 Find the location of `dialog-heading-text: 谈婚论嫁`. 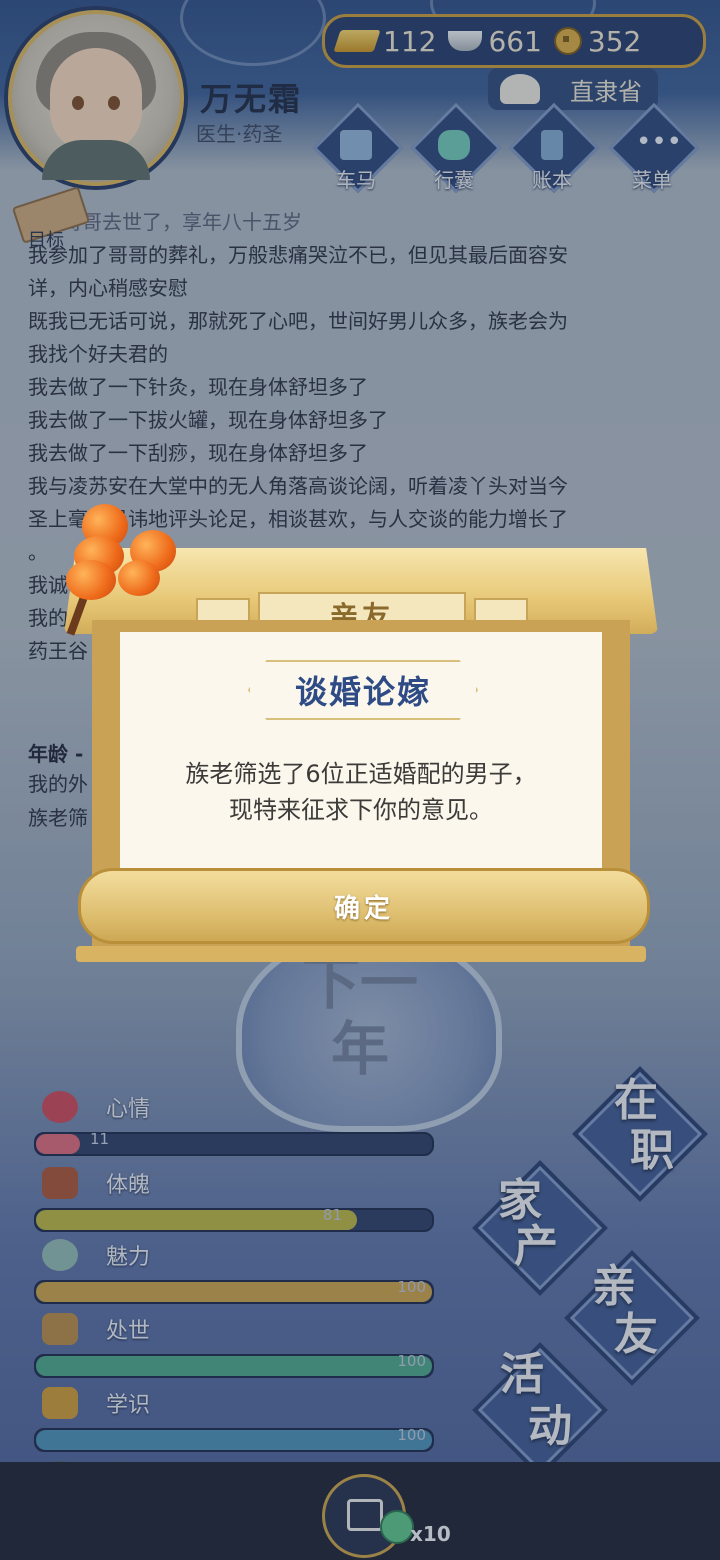

dialog-heading-text: 谈婚论嫁 is located at coordinates (362, 692).